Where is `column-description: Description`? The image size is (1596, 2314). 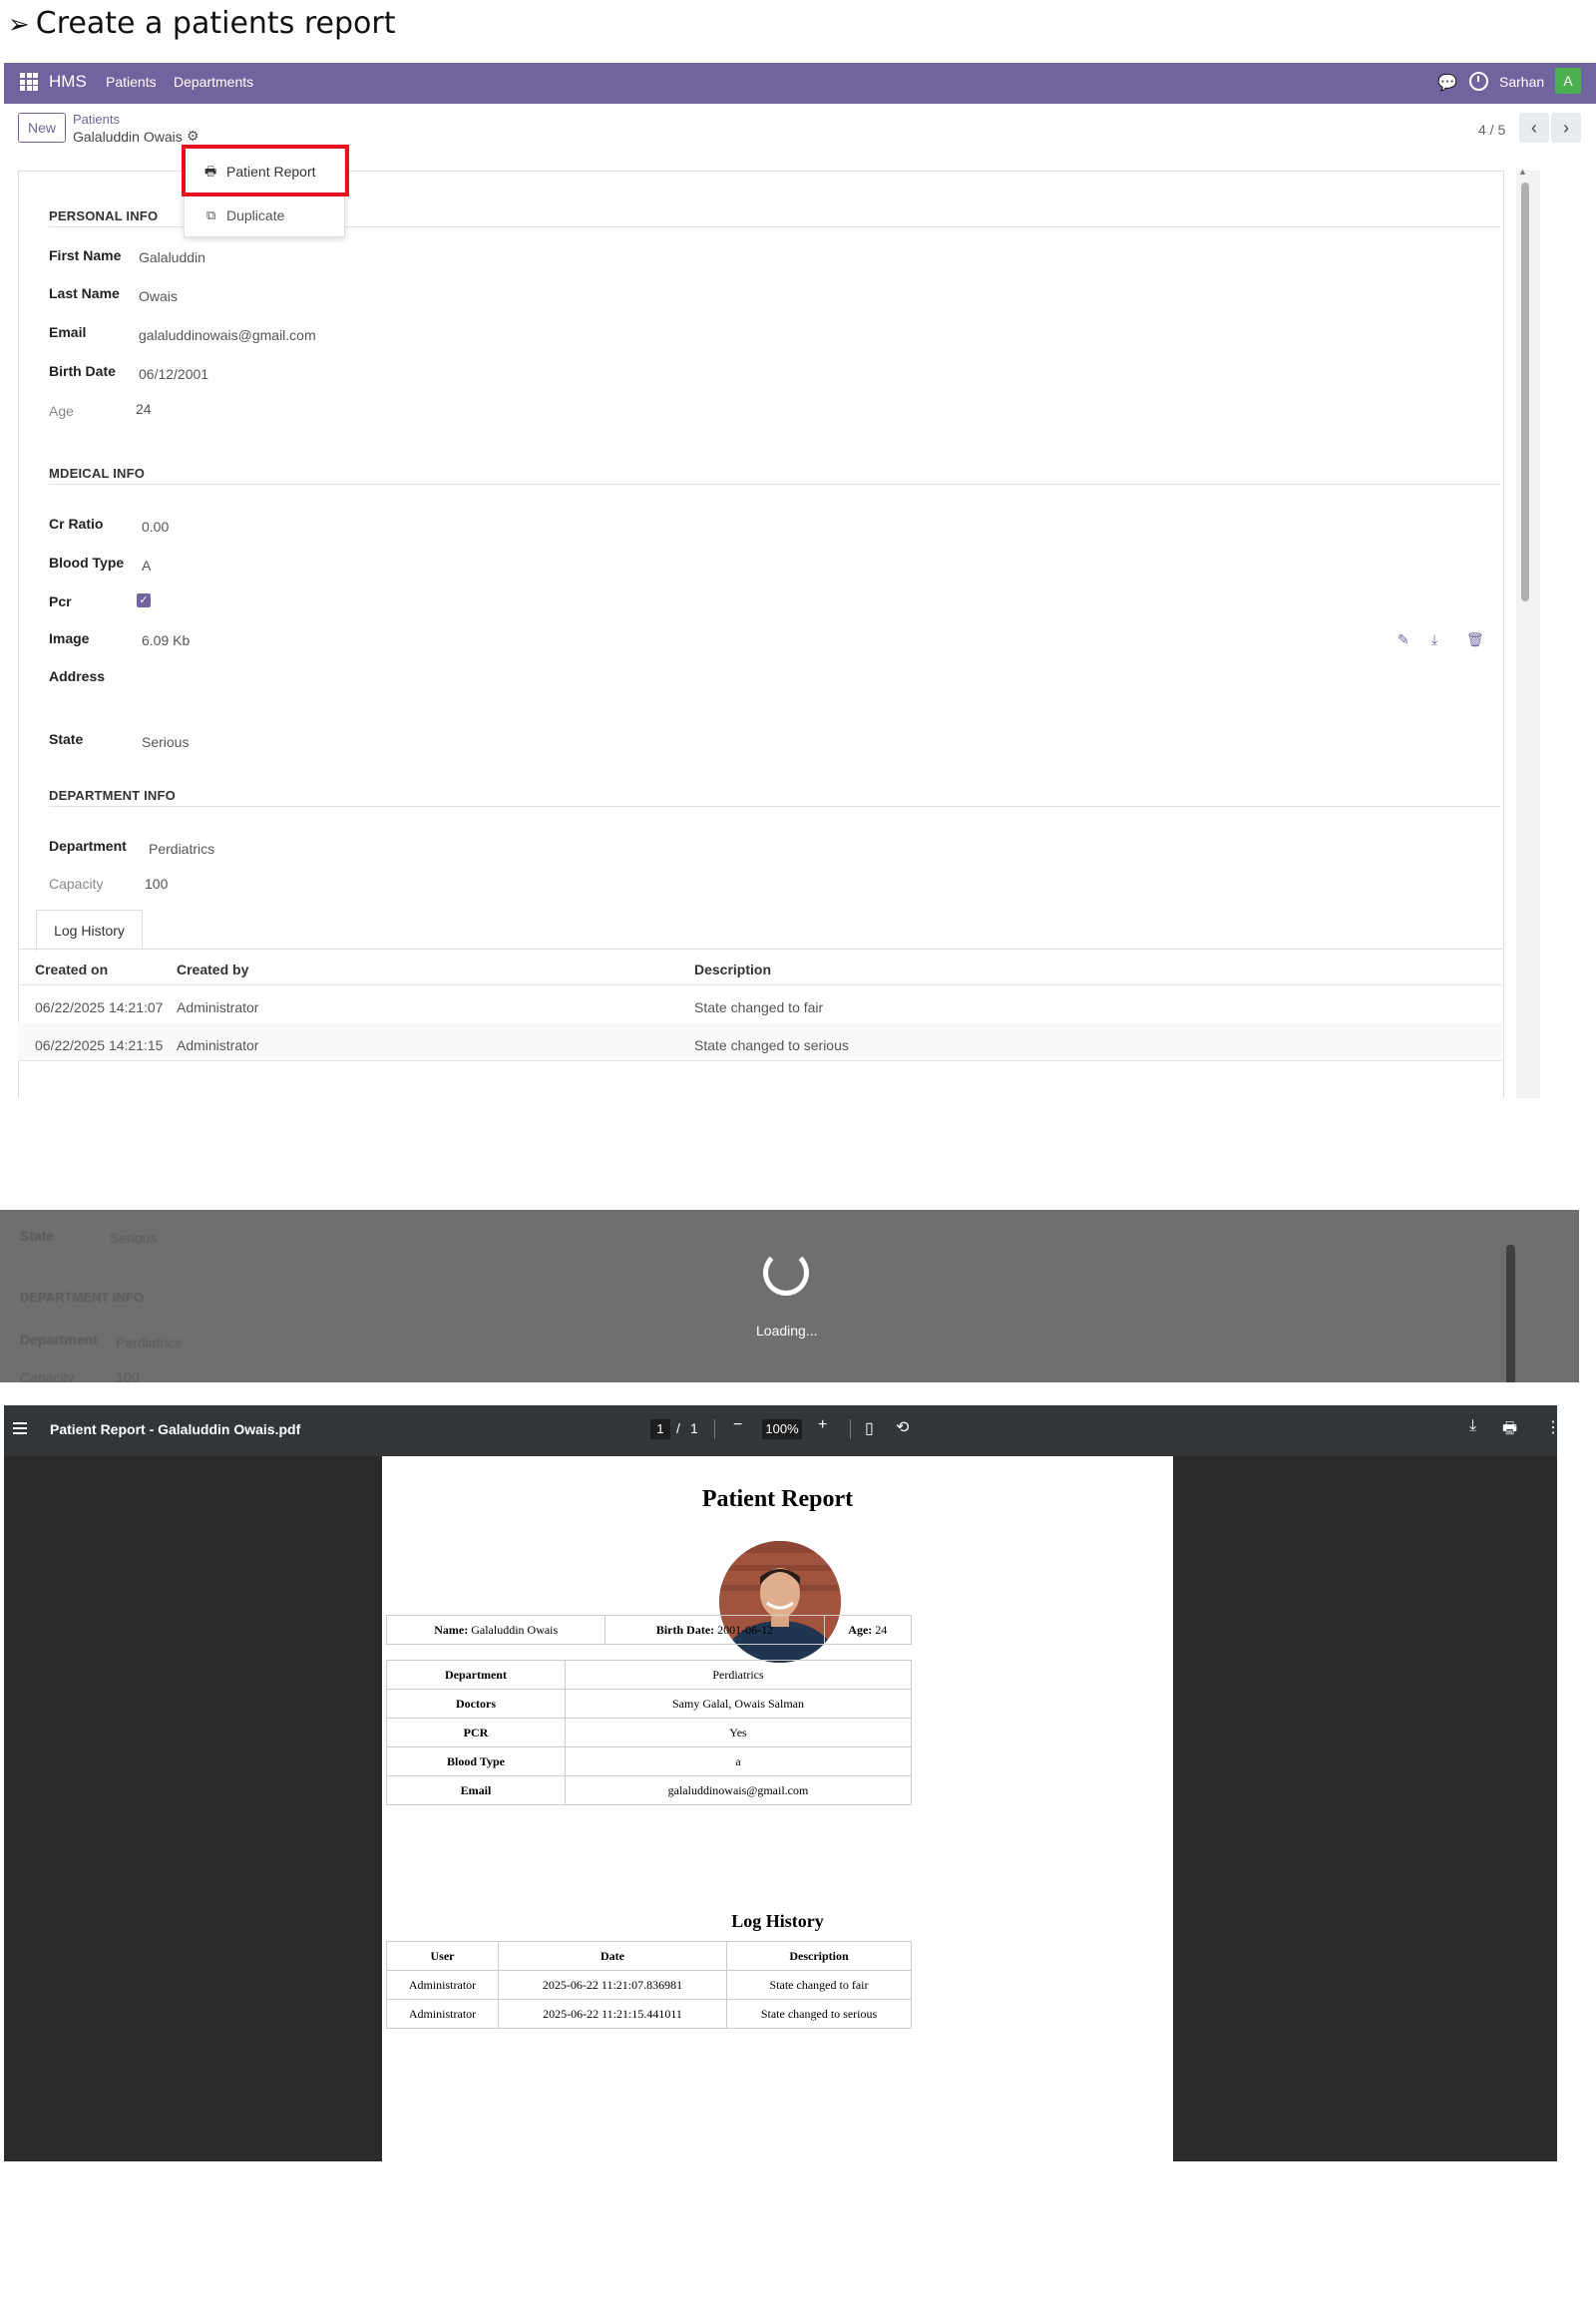
column-description: Description is located at coordinates (732, 969).